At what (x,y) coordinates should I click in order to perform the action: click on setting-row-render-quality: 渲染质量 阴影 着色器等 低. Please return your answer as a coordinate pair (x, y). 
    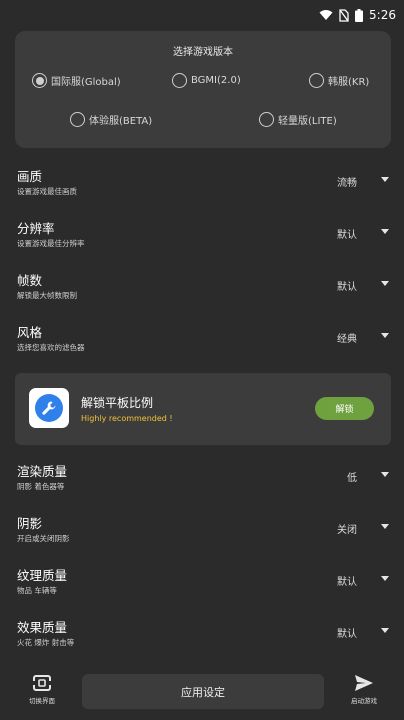
    Looking at the image, I should click on (203, 481).